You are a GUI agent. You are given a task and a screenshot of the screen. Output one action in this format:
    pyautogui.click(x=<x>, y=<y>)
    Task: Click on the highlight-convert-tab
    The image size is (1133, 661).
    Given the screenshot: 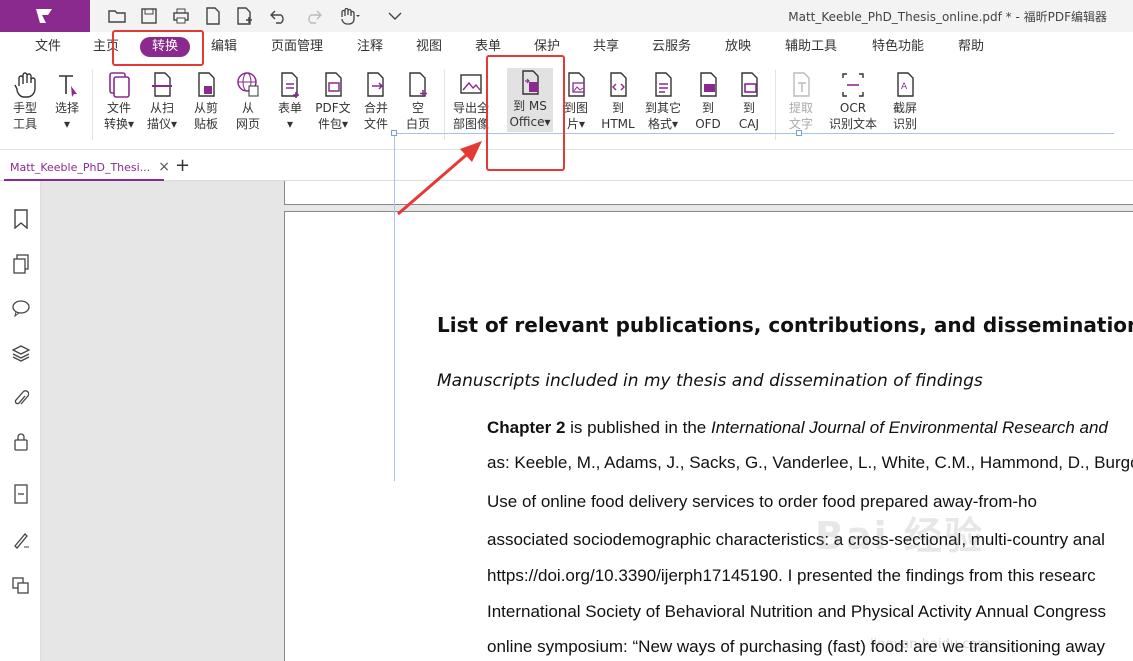 What is the action you would take?
    pyautogui.click(x=158, y=48)
    